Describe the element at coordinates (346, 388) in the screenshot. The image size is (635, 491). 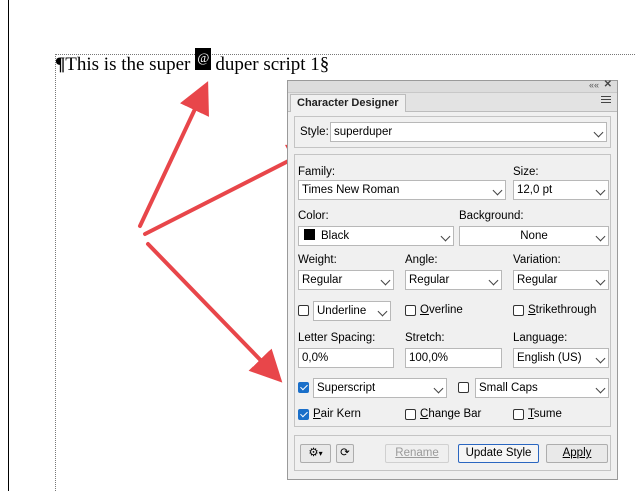
I see `position-value: Superscript` at that location.